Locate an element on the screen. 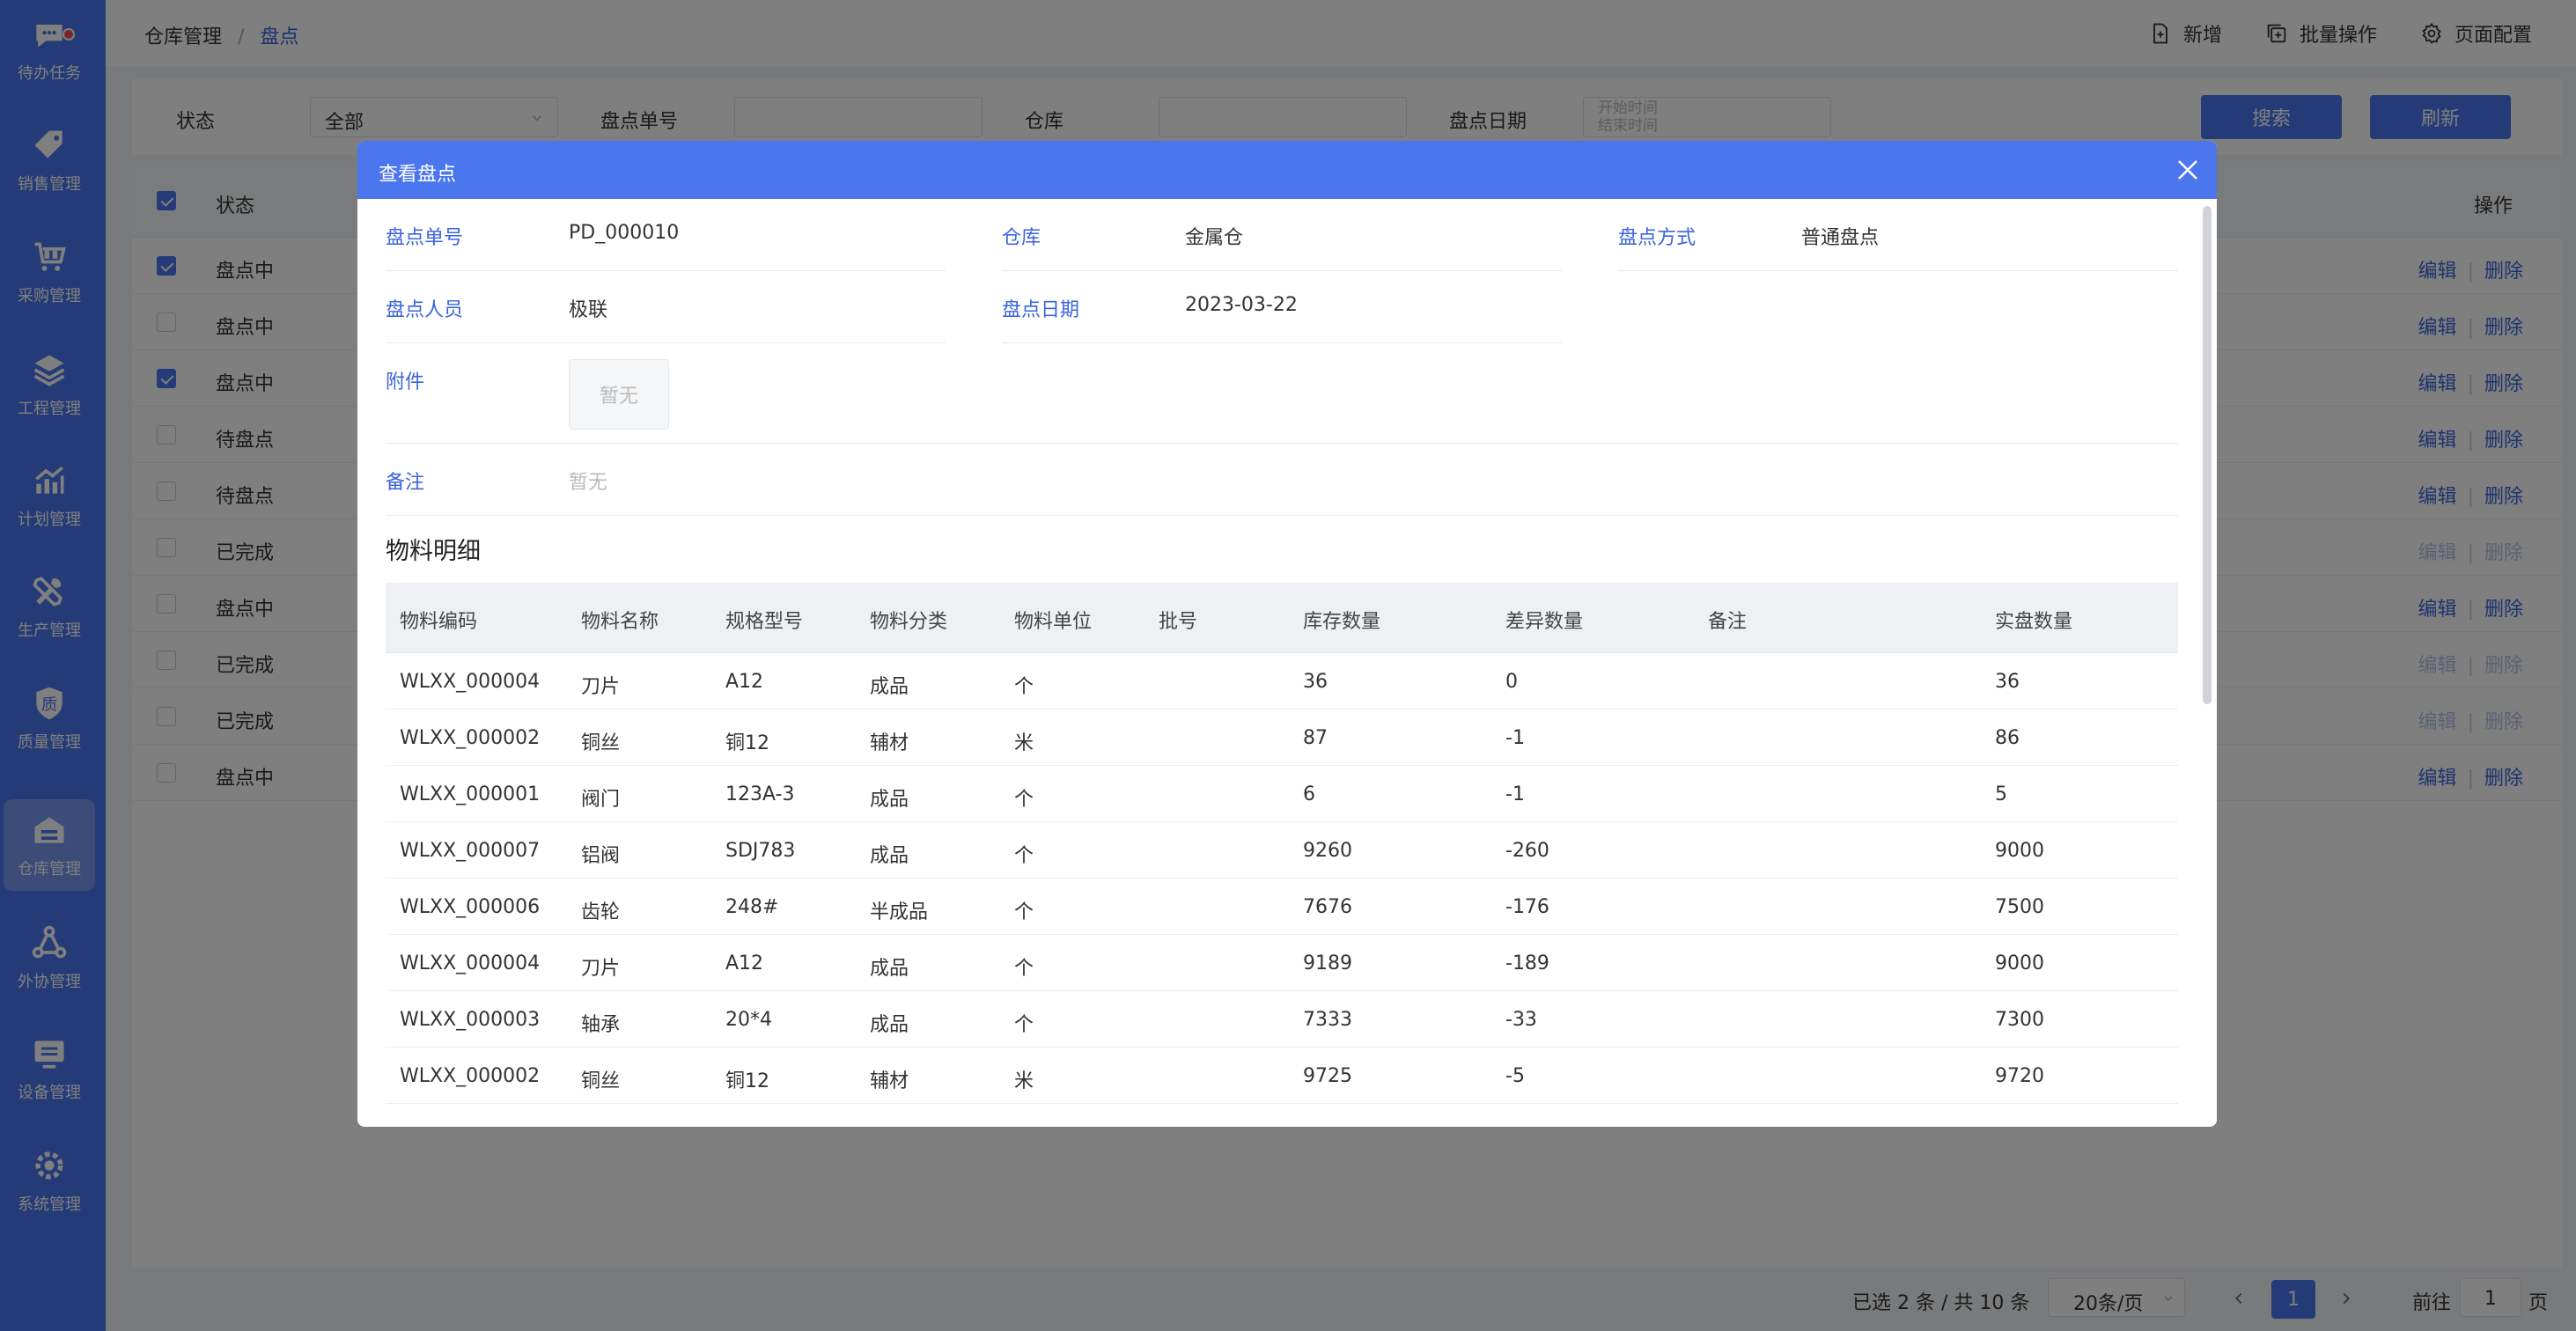 This screenshot has width=2576, height=1331. column-header-spec: 规格型号 is located at coordinates (765, 622).